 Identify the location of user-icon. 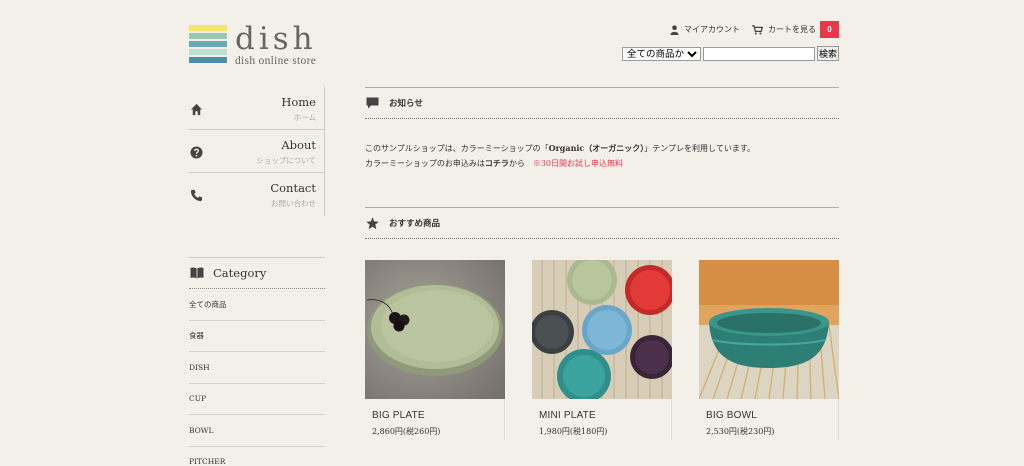
(674, 29).